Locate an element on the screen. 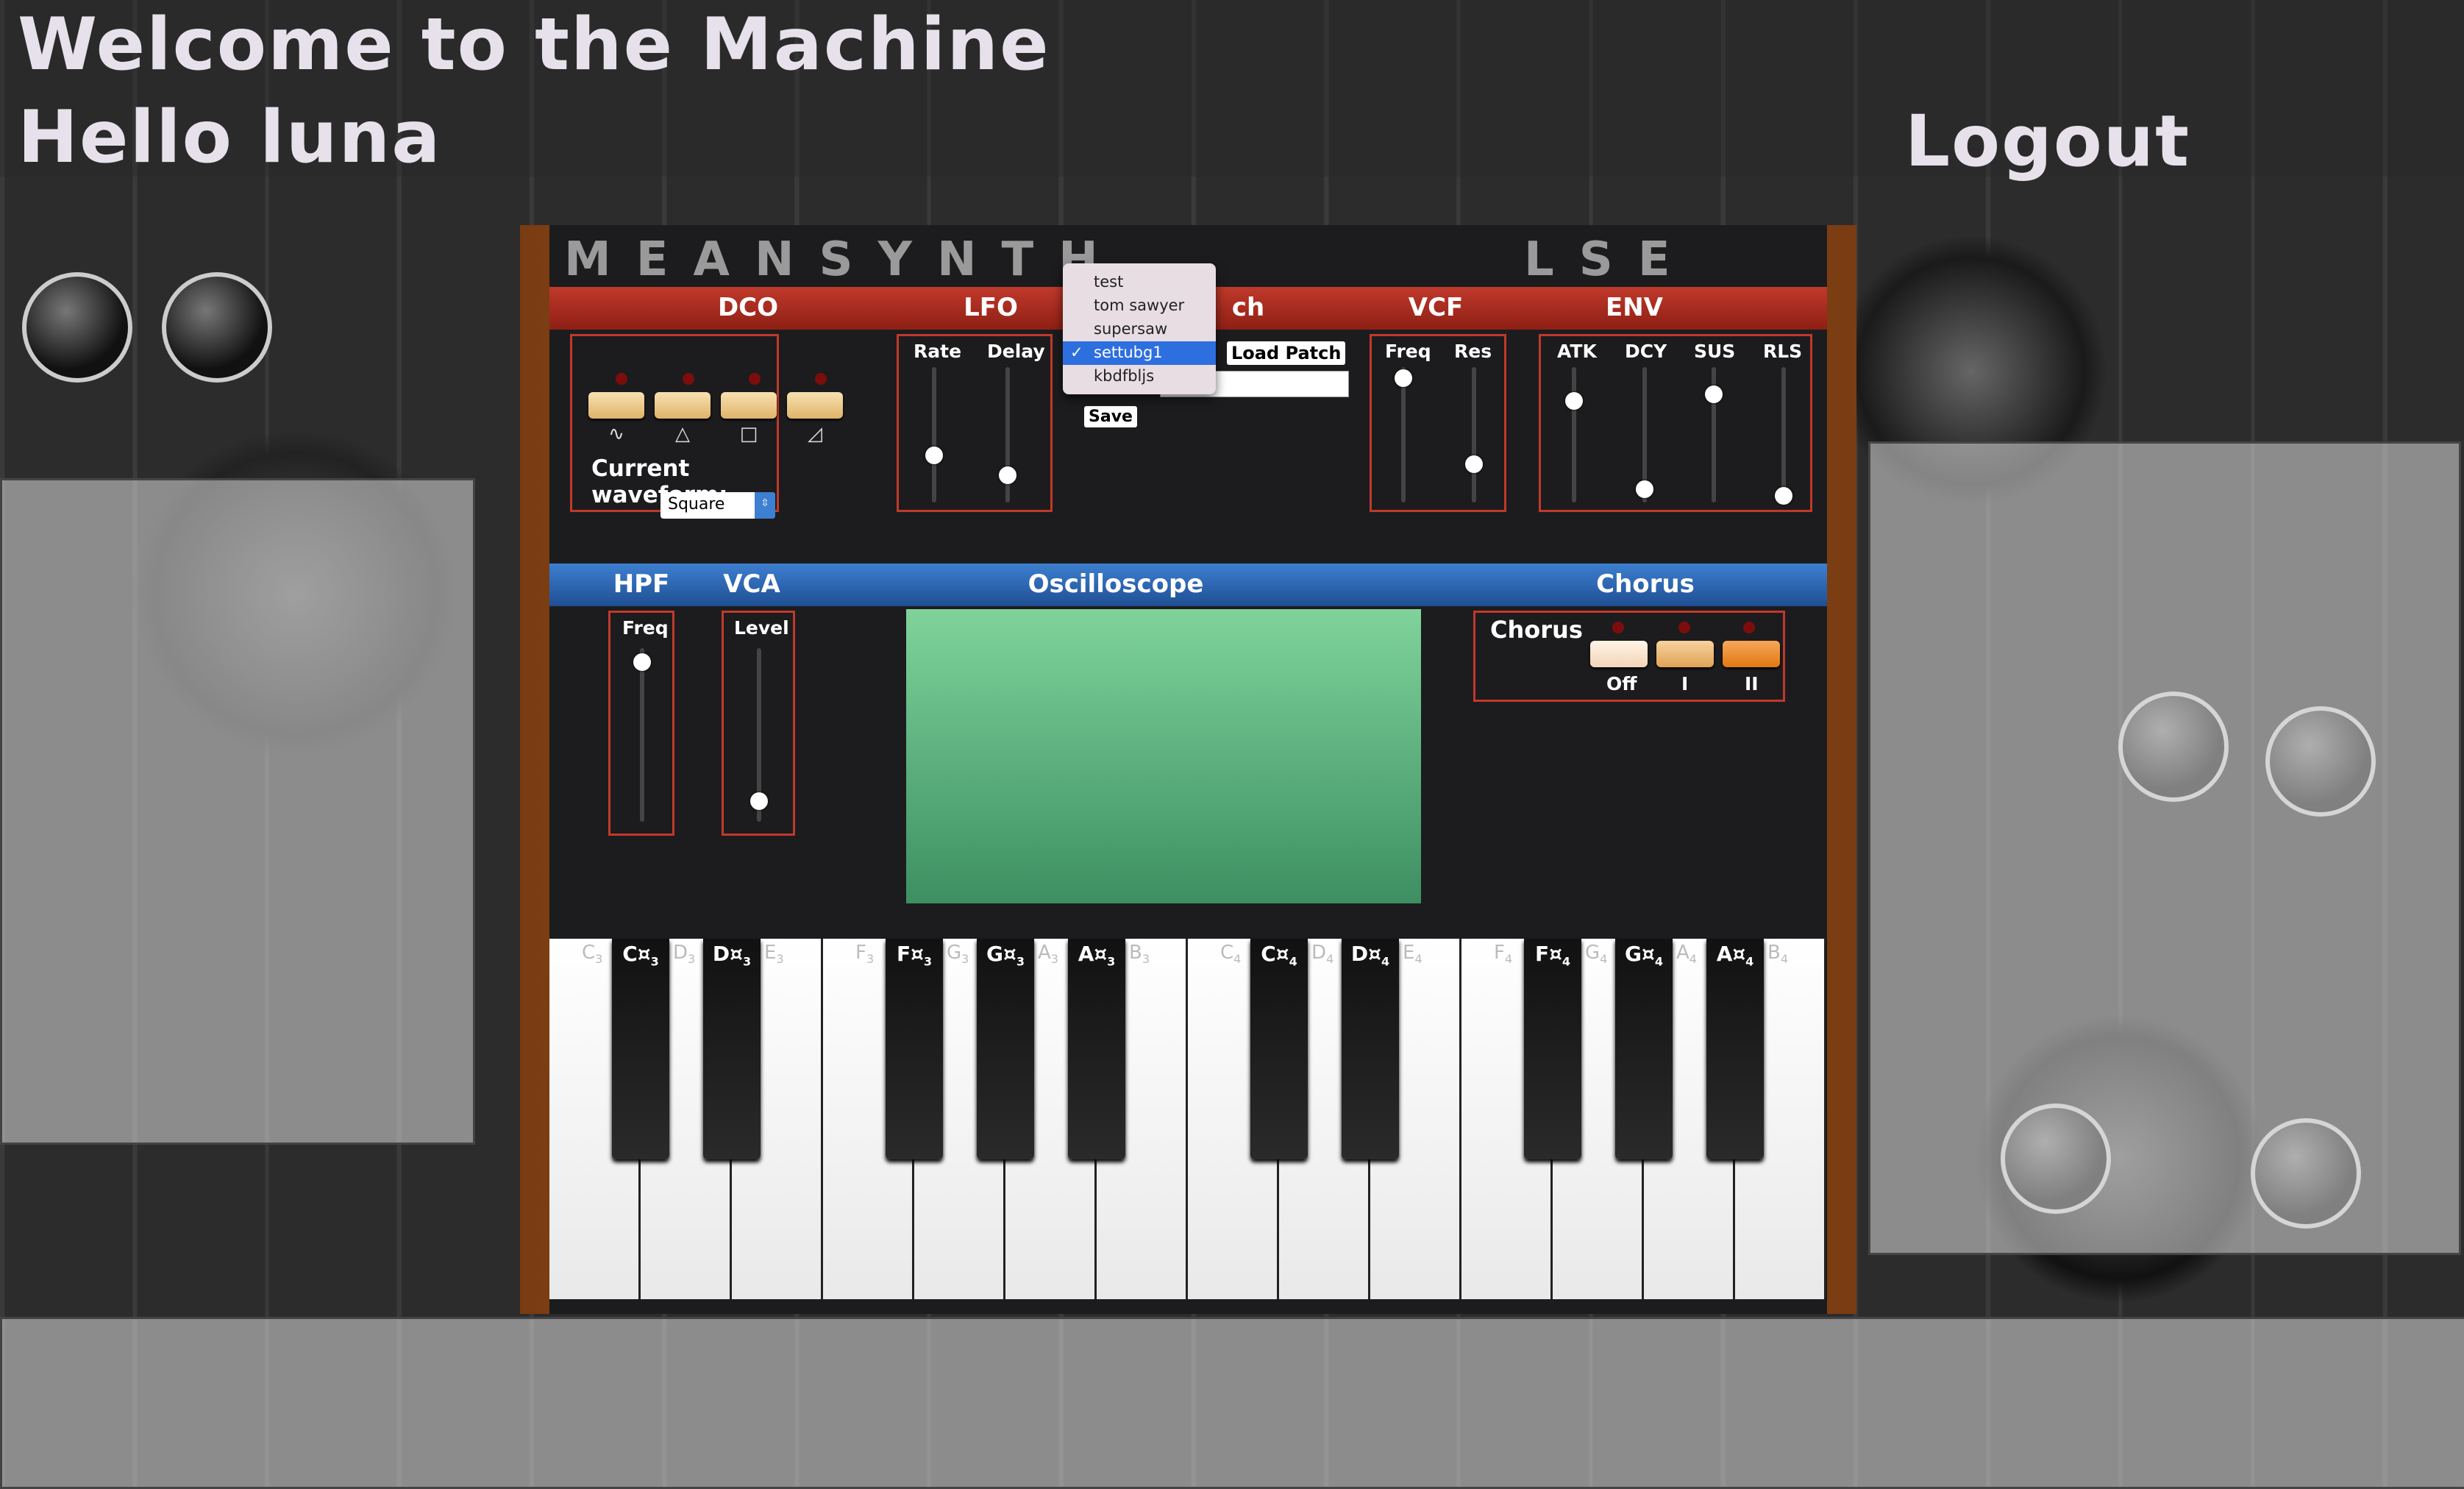 Image resolution: width=2464 pixels, height=1489 pixels. oscilloscope-label: Oscilloscope is located at coordinates (1116, 584).